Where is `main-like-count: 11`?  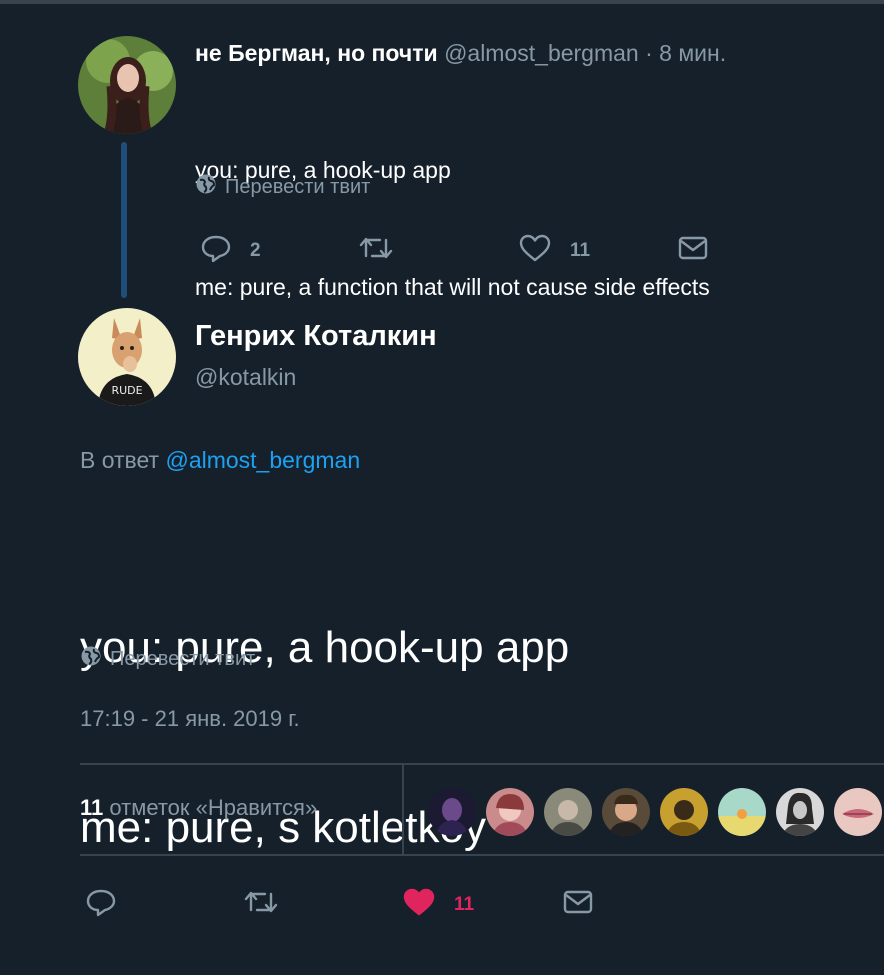 main-like-count: 11 is located at coordinates (464, 904).